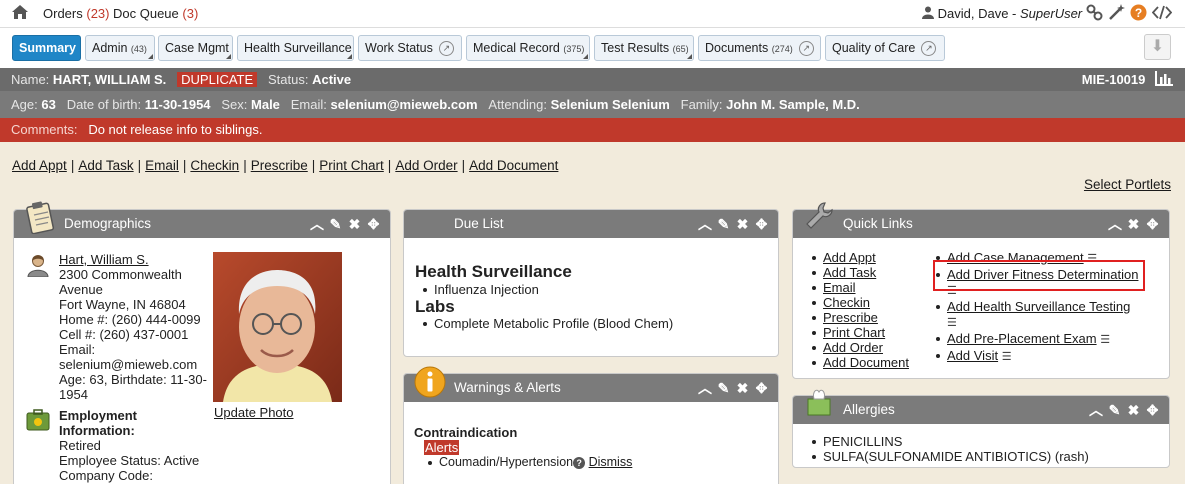  Describe the element at coordinates (1116, 12) in the screenshot. I see `magic-wand-icon` at that location.